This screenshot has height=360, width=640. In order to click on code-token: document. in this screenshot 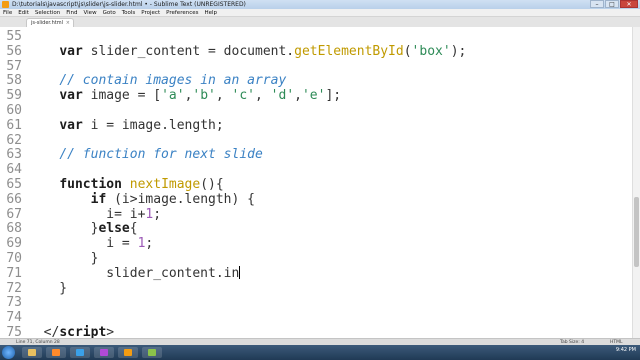, I will do `click(255, 51)`.